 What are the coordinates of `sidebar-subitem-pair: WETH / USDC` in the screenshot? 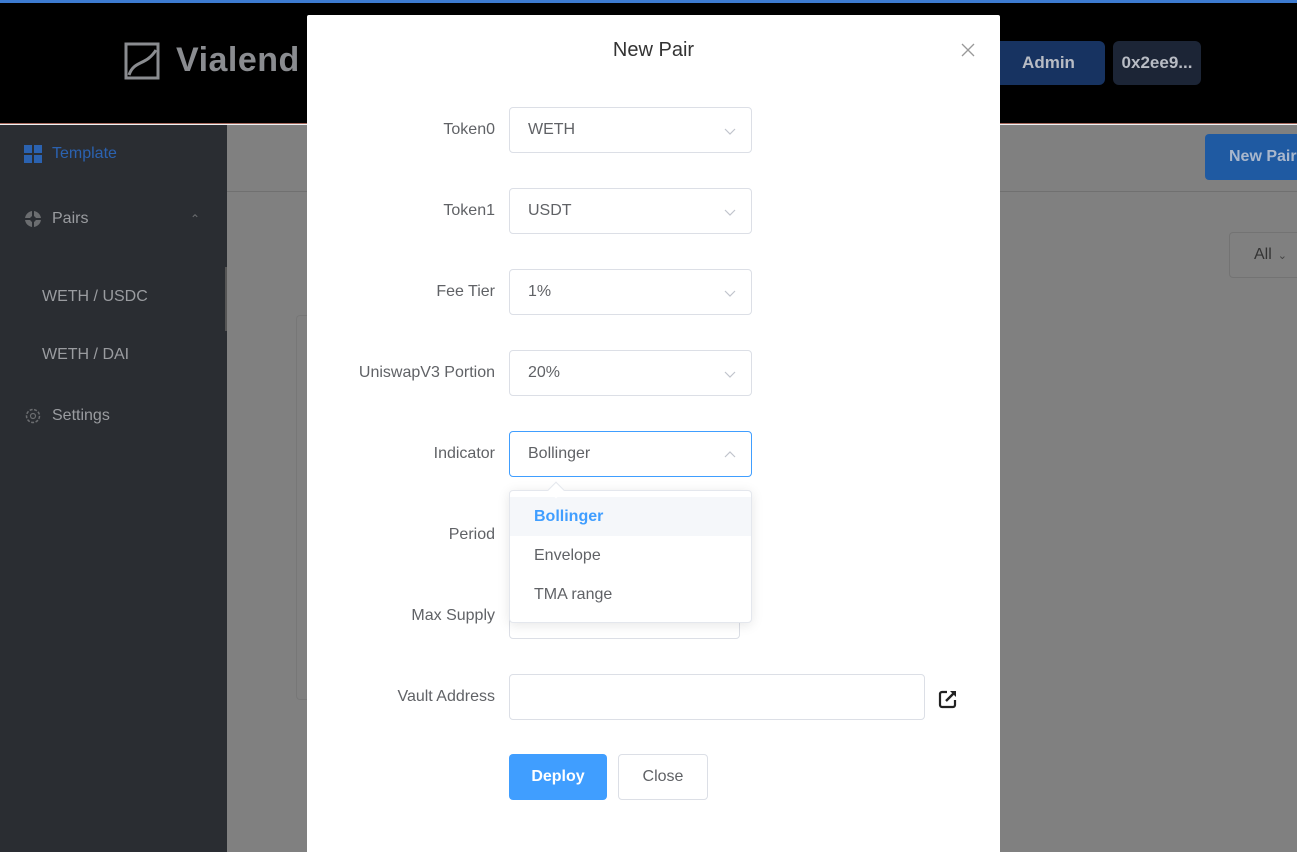 It's located at (95, 297).